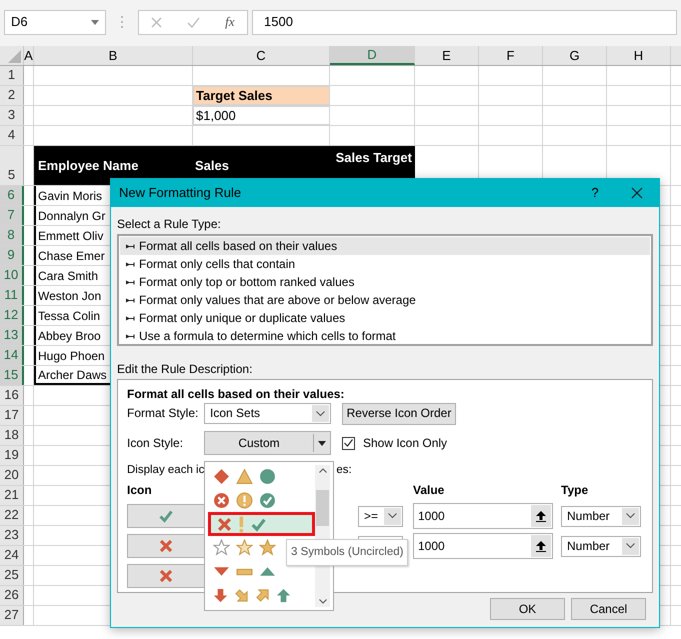 This screenshot has width=681, height=639. I want to click on rule-type-item: Format only cells that contain, so click(385, 264).